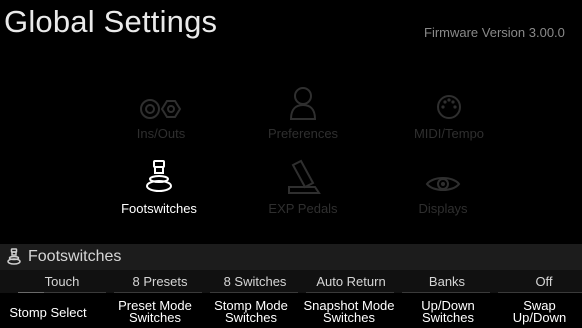 Image resolution: width=582 pixels, height=328 pixels. I want to click on menu-item-preferences: Preferences, so click(303, 108).